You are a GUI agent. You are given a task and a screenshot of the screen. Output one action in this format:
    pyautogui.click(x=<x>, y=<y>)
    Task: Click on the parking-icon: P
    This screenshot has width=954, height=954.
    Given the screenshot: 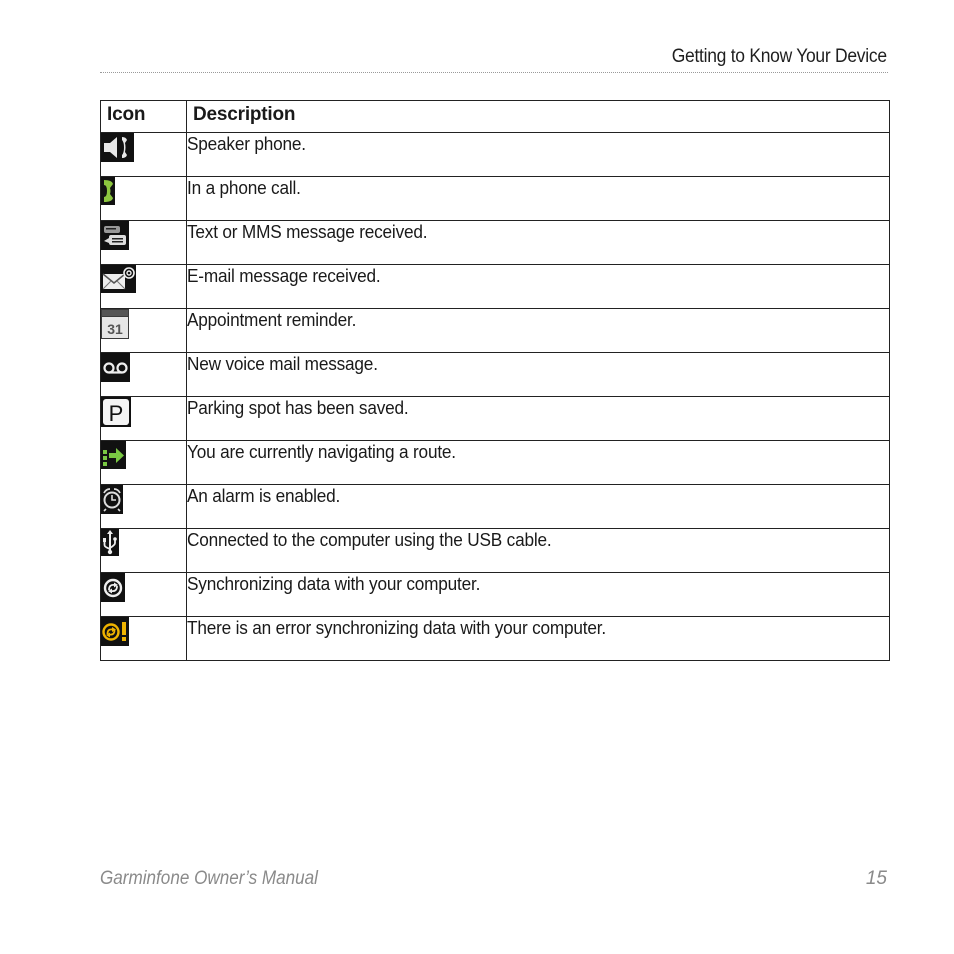 What is the action you would take?
    pyautogui.click(x=116, y=412)
    